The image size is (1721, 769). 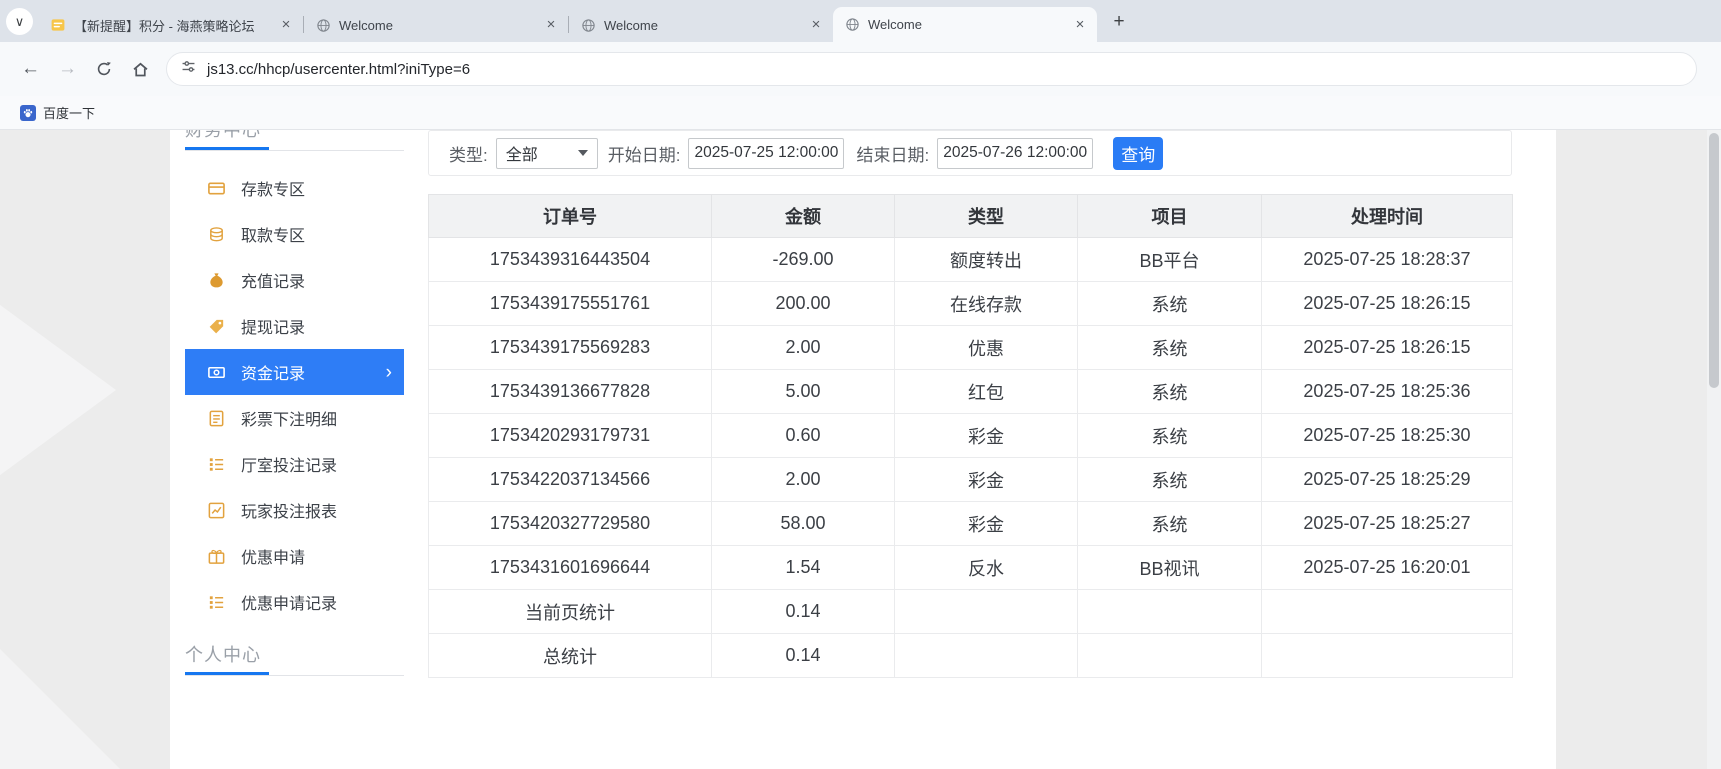 I want to click on sidebar-item-label: 厅室投注记录, so click(x=289, y=466).